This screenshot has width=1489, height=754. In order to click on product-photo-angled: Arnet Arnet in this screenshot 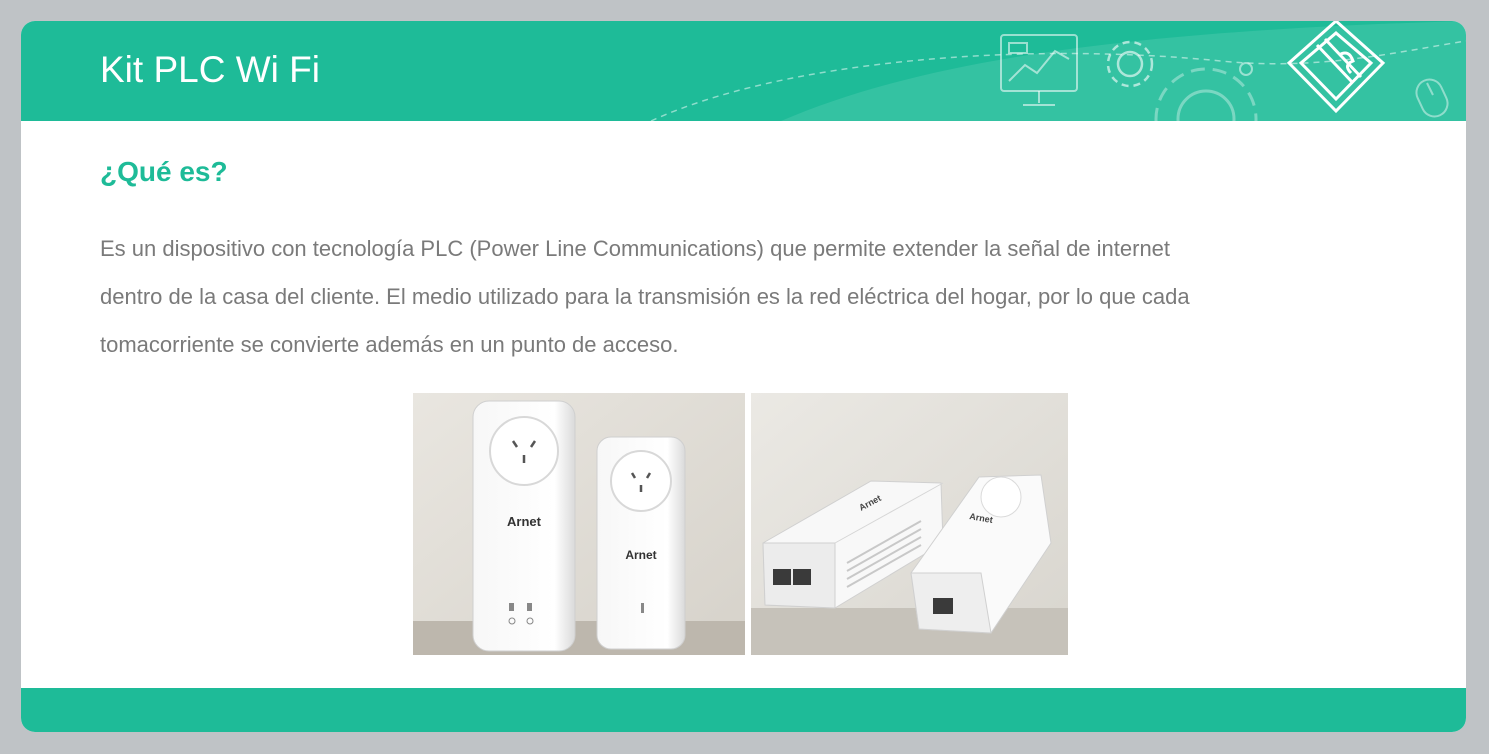, I will do `click(909, 524)`.